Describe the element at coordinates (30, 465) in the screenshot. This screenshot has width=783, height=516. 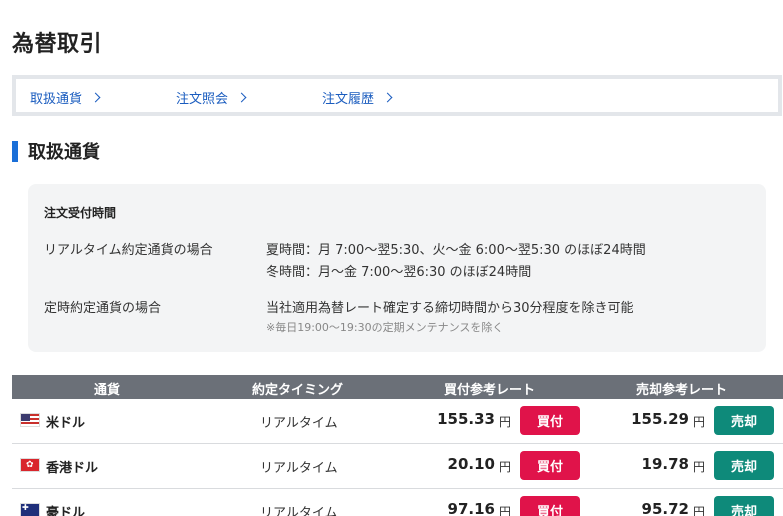
I see `hk-flag-icon` at that location.